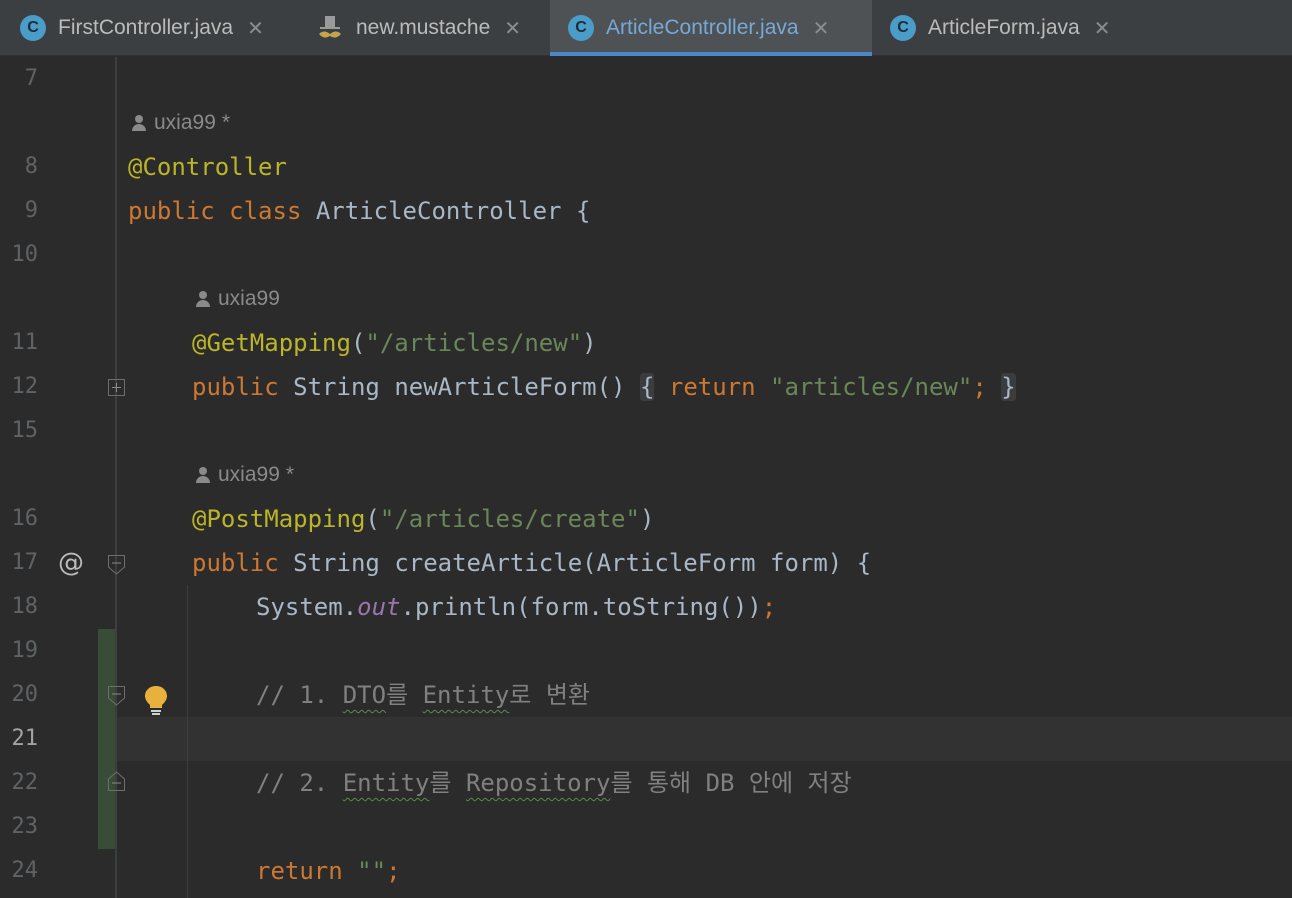  I want to click on code-line-20-comment: // 1. DTO를 Entity로 변환, so click(423, 695).